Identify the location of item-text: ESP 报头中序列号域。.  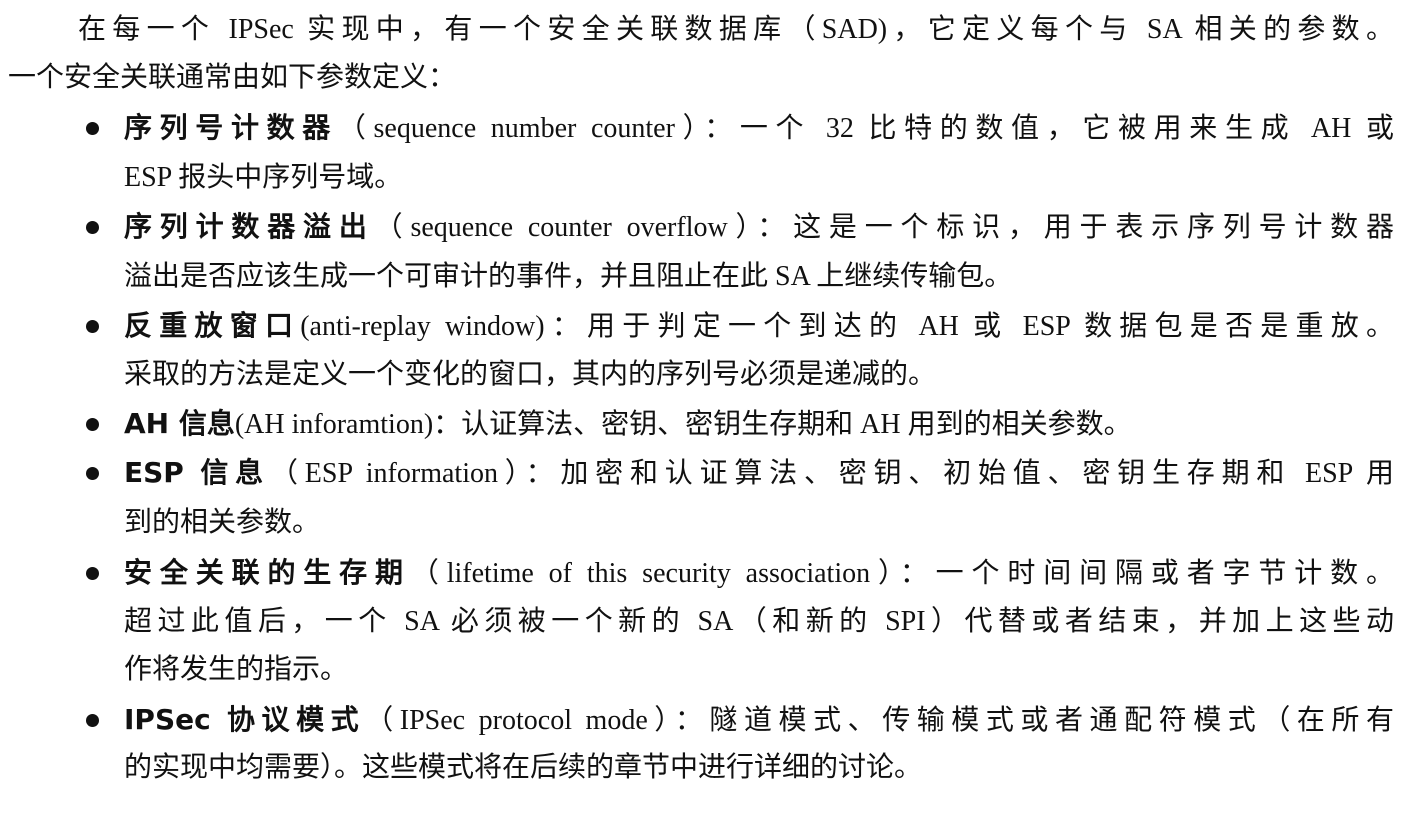
(263, 177).